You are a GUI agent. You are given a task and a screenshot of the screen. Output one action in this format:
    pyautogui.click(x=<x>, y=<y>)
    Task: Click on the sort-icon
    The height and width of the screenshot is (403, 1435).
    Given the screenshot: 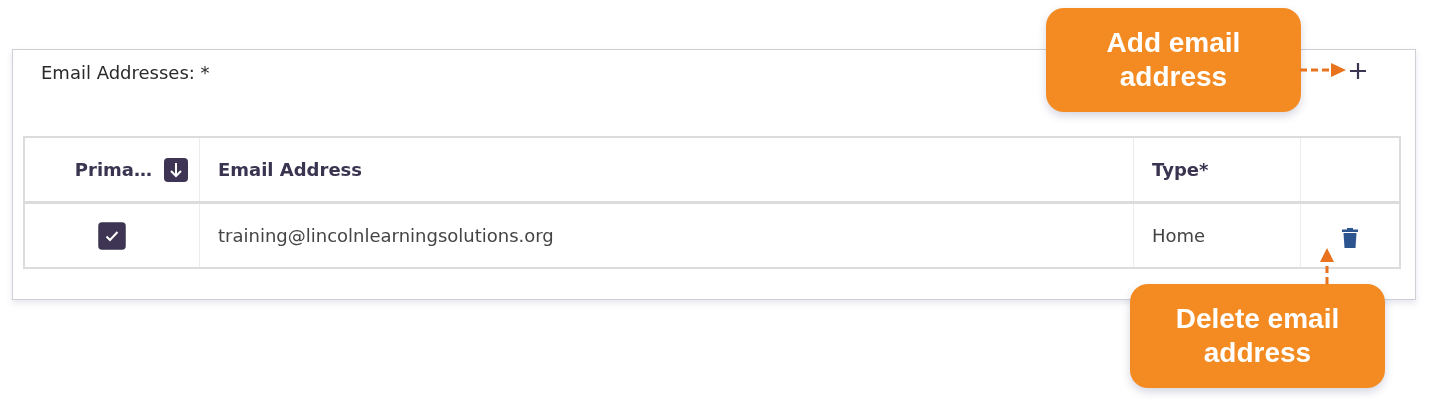 What is the action you would take?
    pyautogui.click(x=176, y=169)
    